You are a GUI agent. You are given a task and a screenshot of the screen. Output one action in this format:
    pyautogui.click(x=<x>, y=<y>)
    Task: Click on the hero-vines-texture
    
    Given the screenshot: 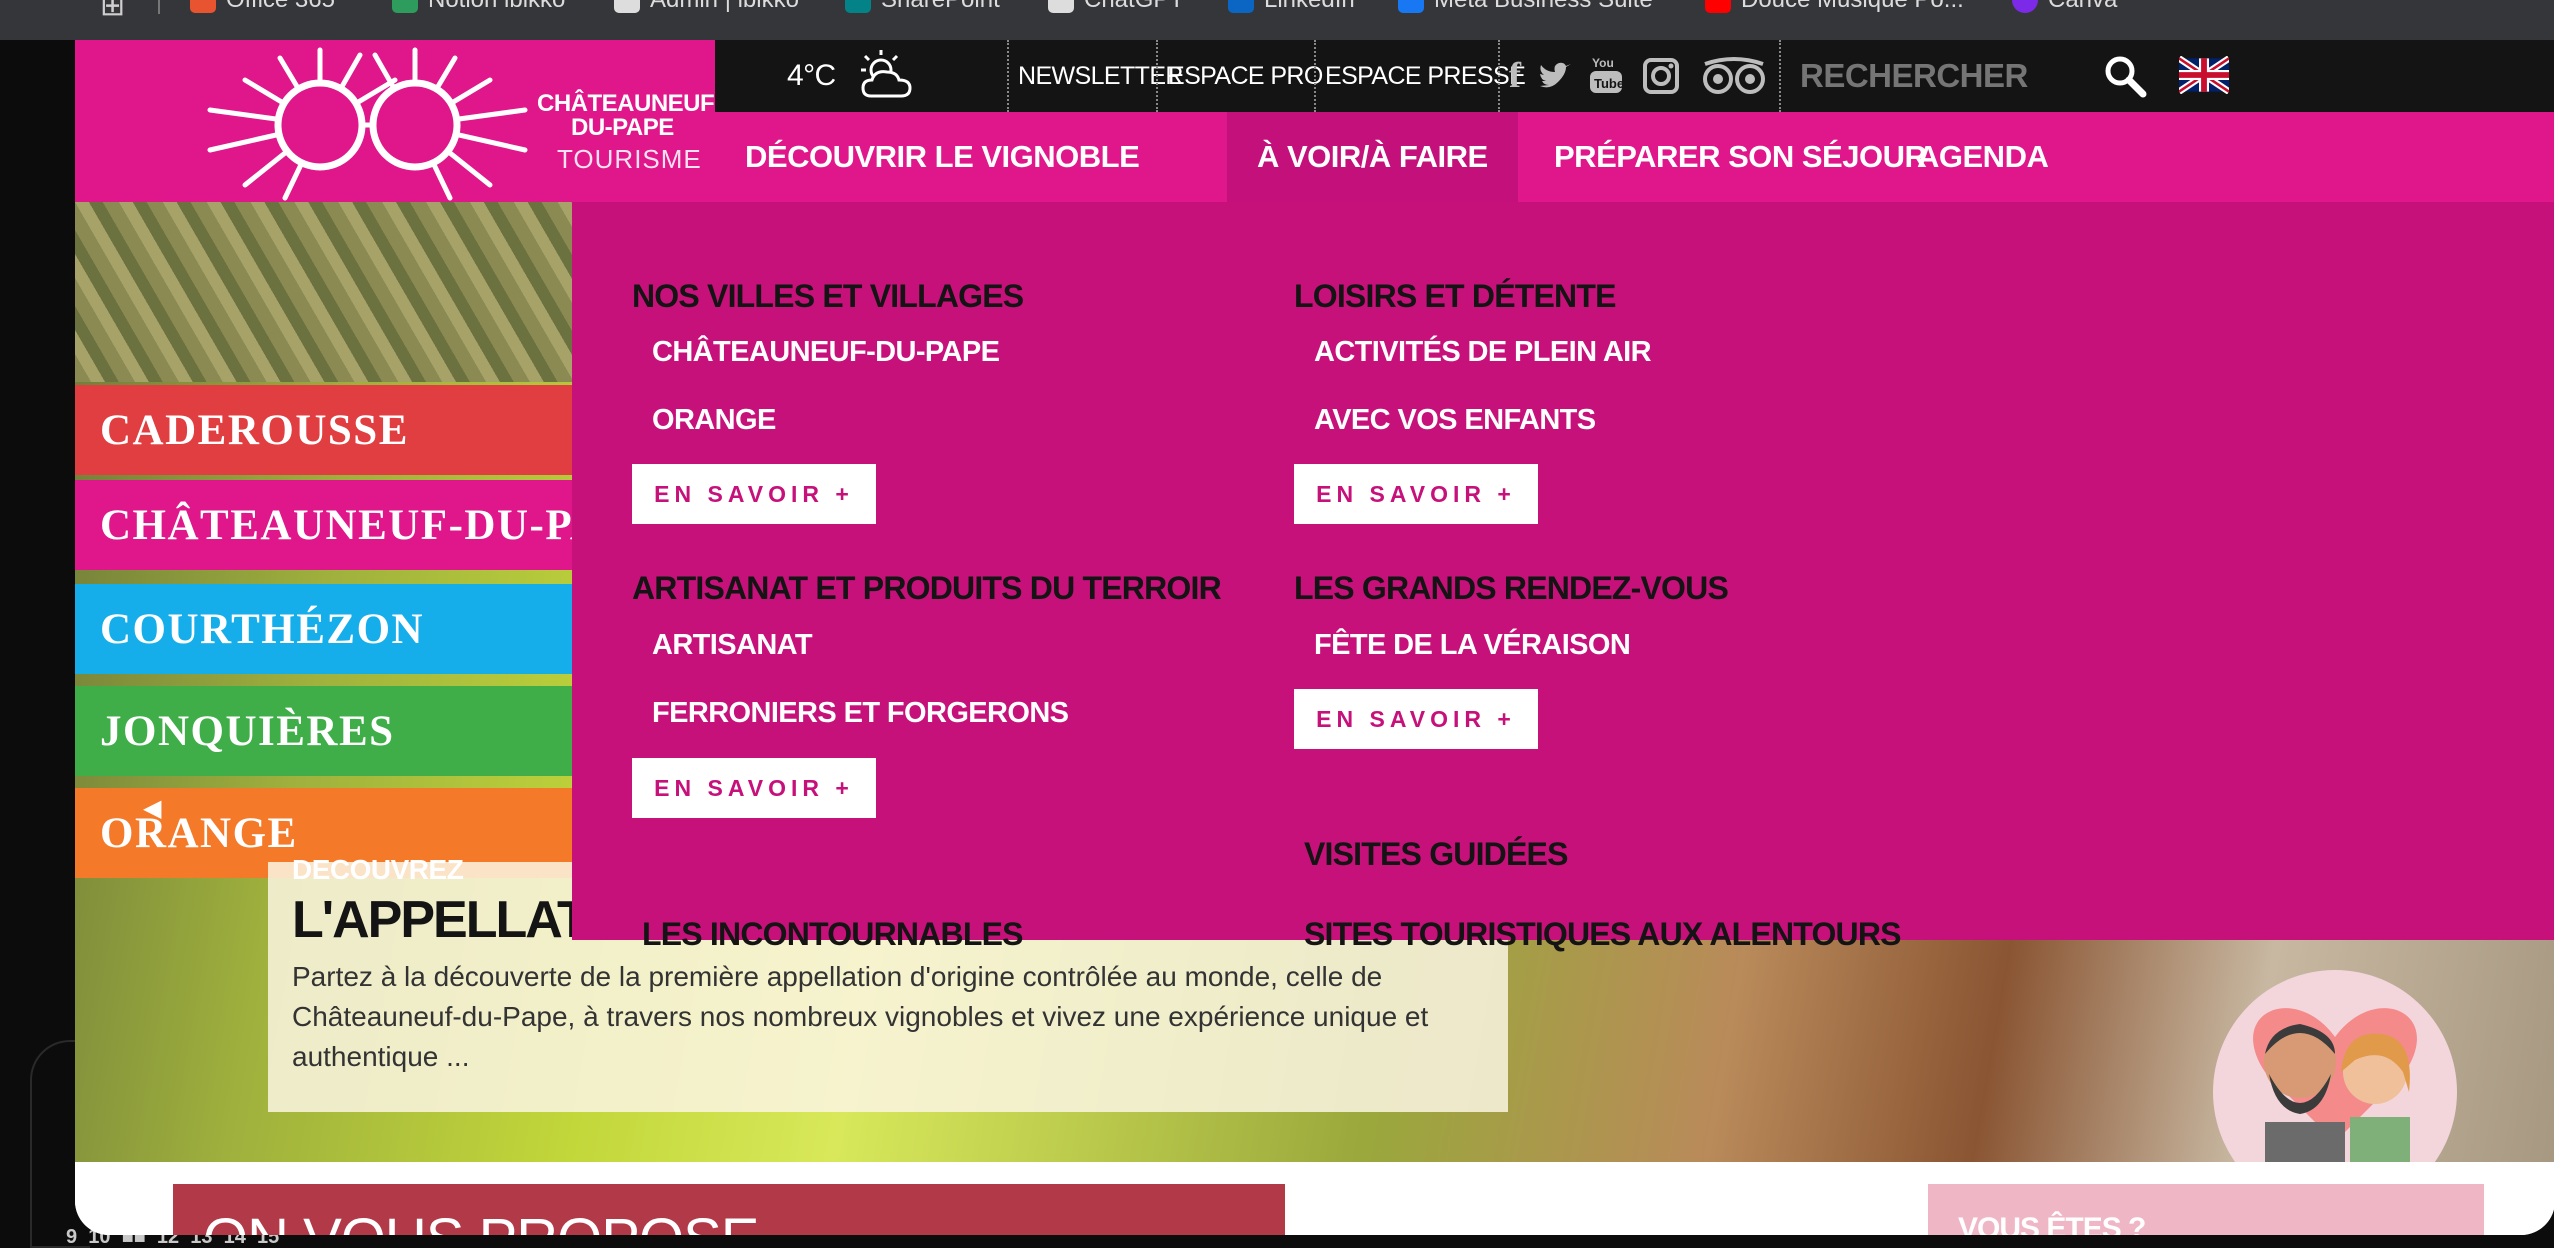 What is the action you would take?
    pyautogui.click(x=323, y=292)
    